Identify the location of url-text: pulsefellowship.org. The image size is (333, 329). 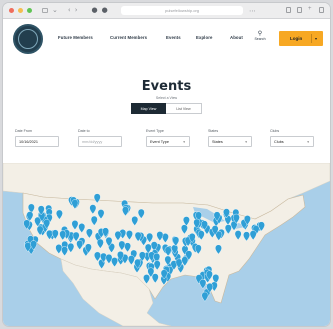
(182, 10).